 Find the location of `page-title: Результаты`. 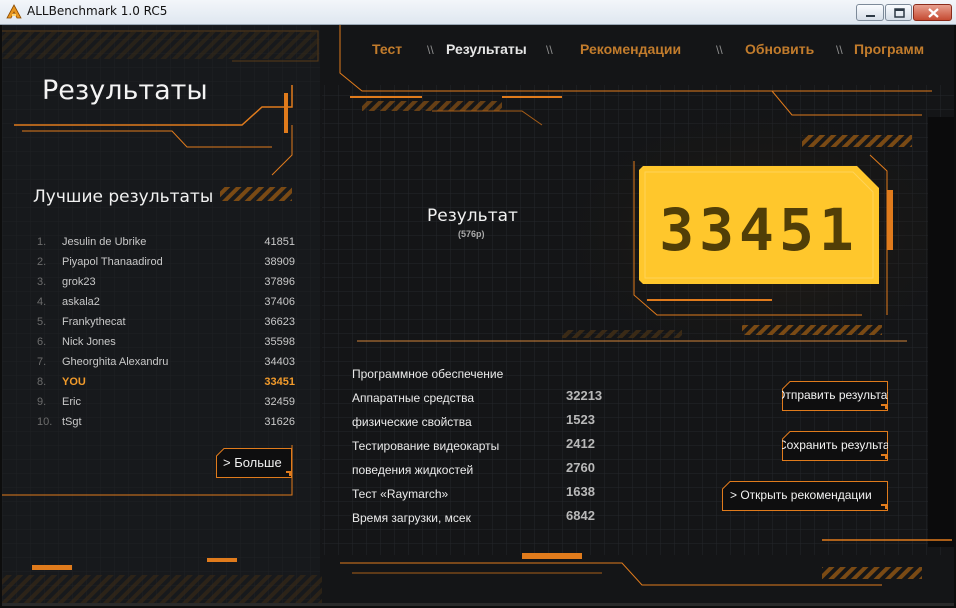

page-title: Результаты is located at coordinates (125, 90).